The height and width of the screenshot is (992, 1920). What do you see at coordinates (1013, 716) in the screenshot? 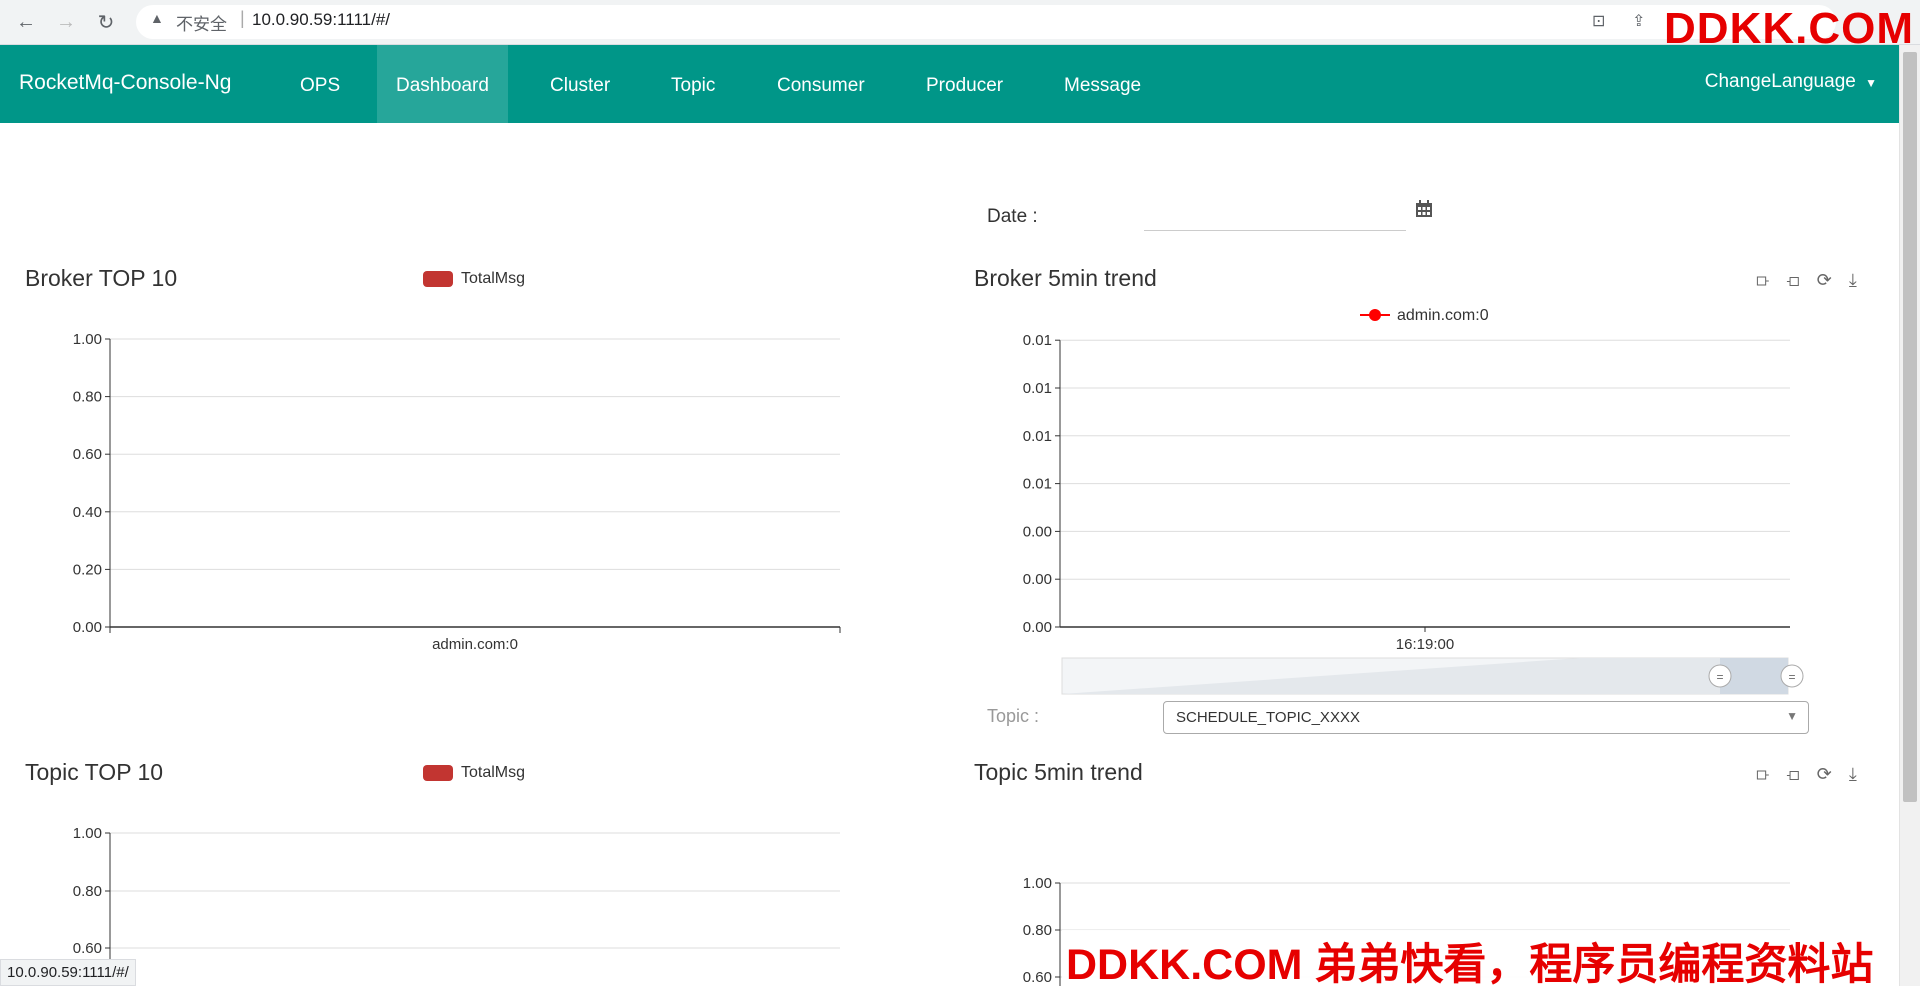
I see `topic-label: Topic :` at bounding box center [1013, 716].